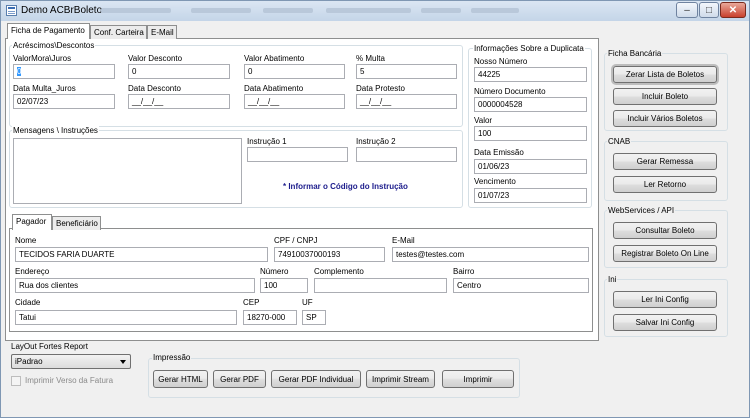  What do you see at coordinates (380, 285) in the screenshot?
I see `complemento-input` at bounding box center [380, 285].